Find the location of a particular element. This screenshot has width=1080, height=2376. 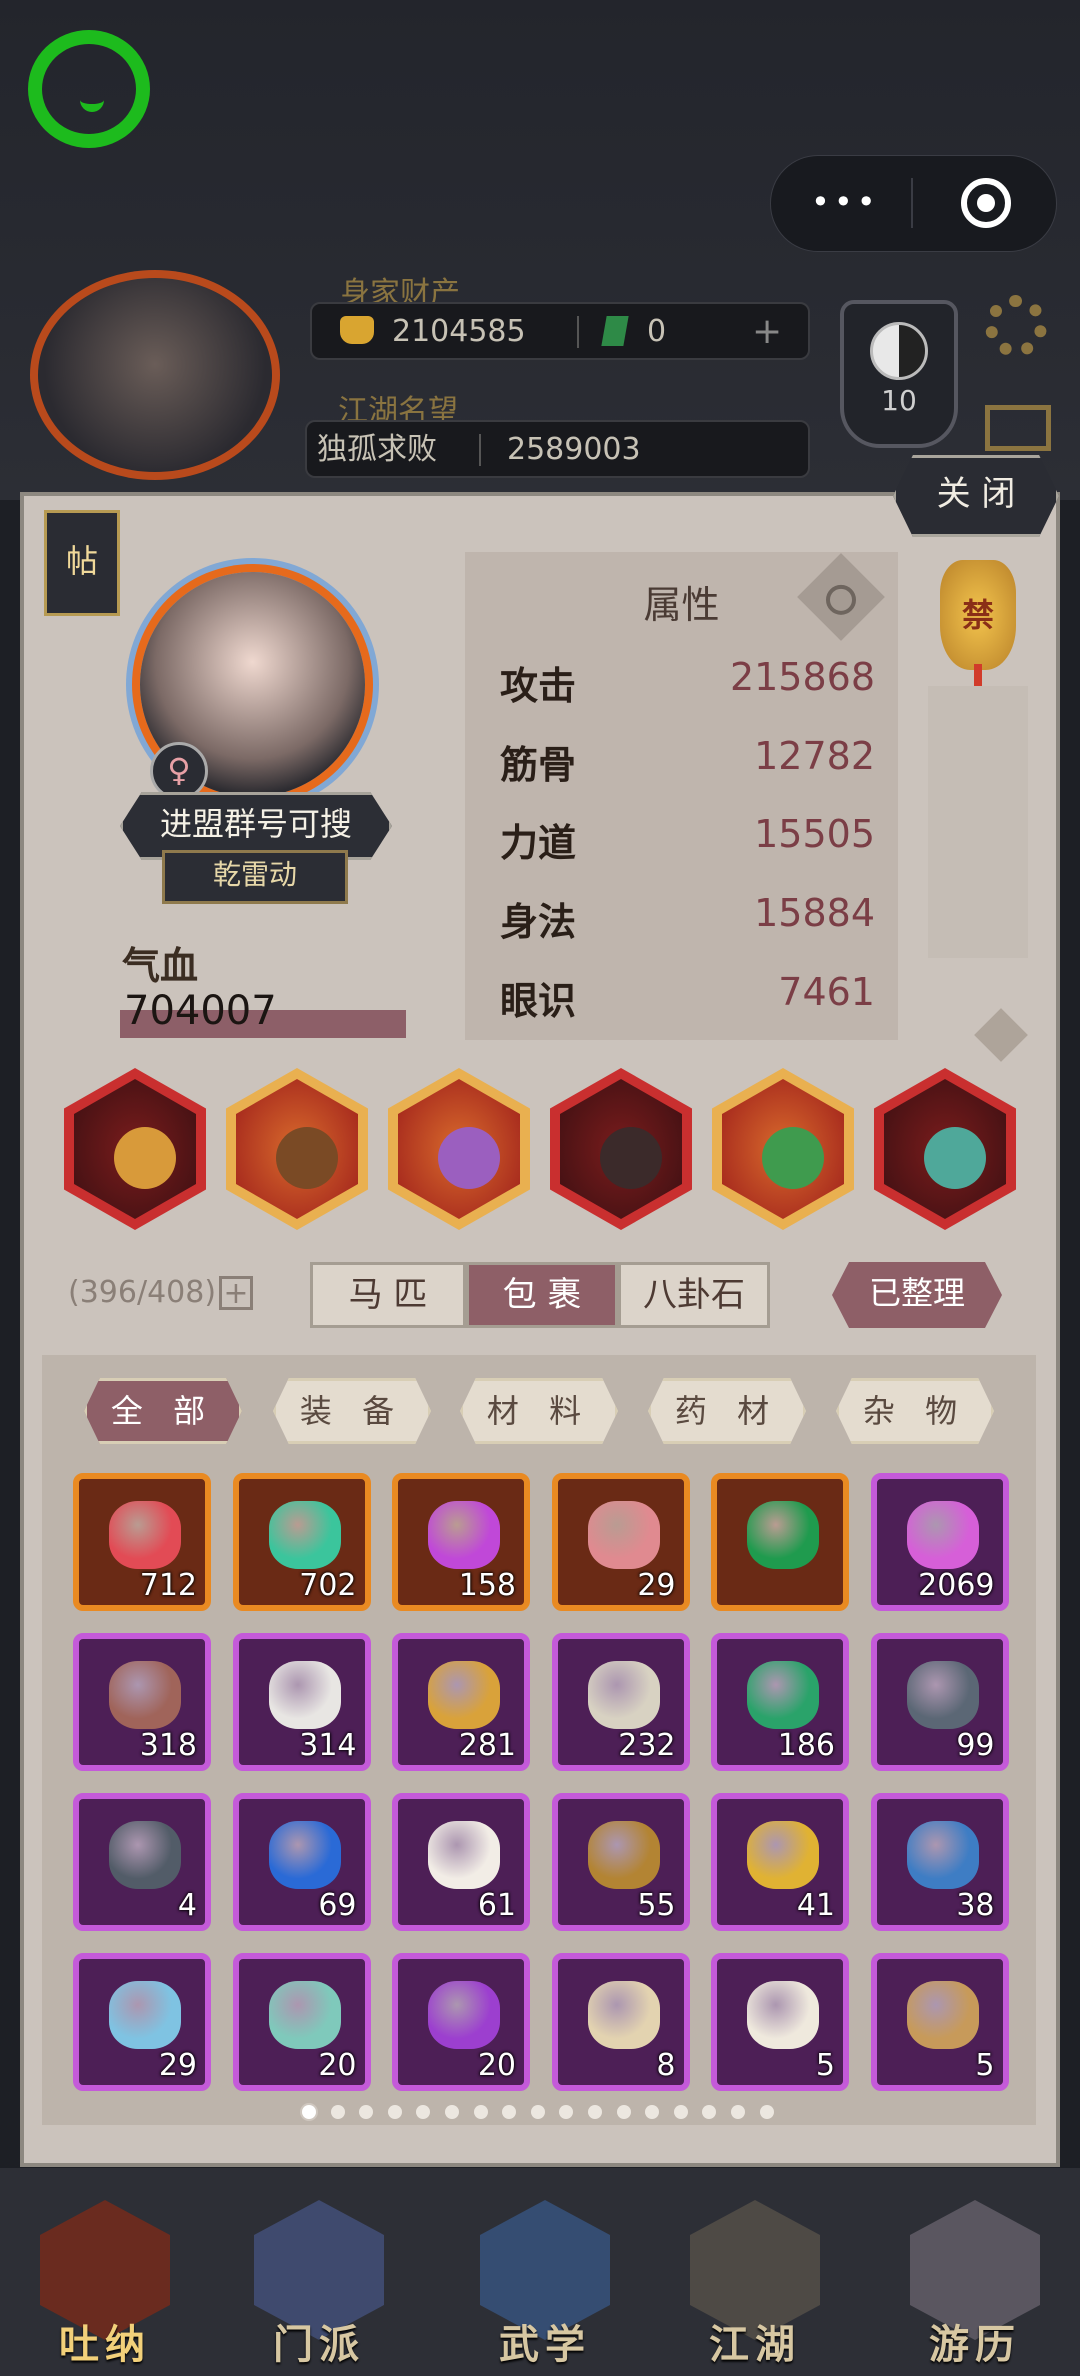

tab-horse: 马 匹 is located at coordinates (388, 1295).